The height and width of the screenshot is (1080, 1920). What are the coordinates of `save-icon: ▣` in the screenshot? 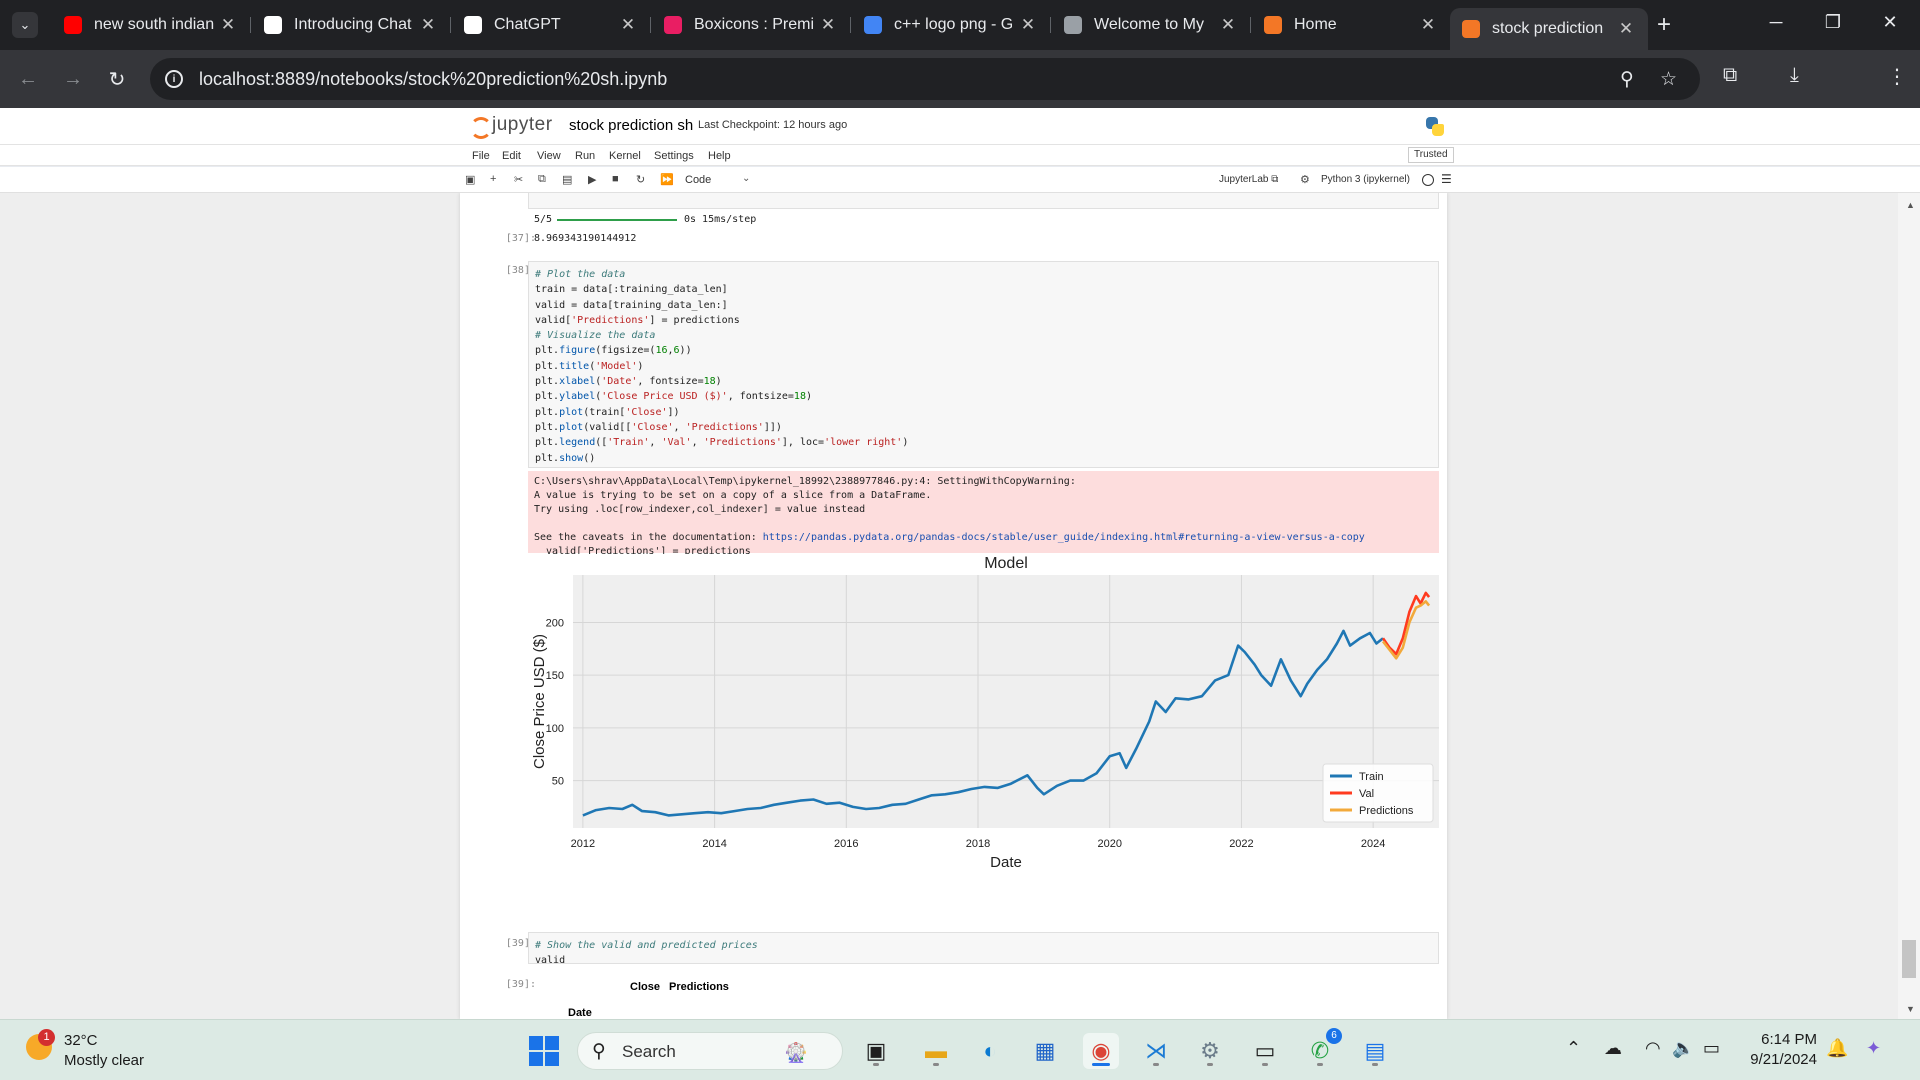 It's located at (470, 179).